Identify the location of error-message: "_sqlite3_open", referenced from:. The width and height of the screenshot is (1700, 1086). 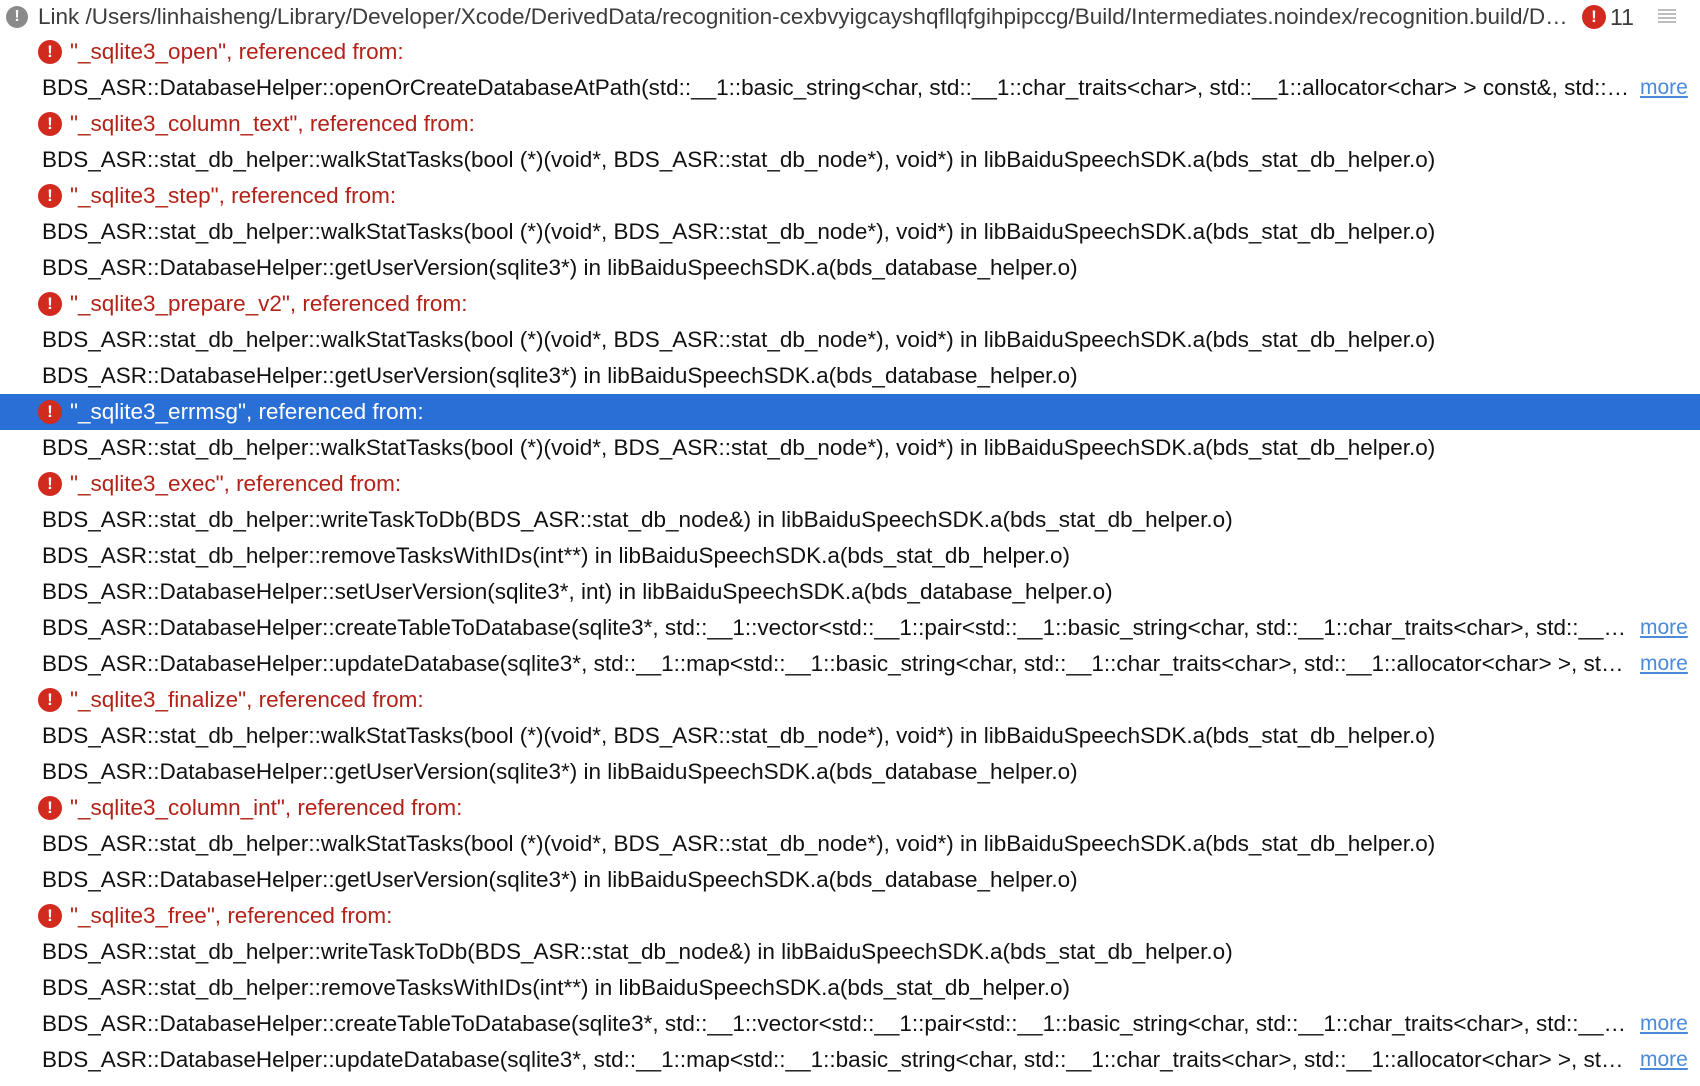
(237, 51).